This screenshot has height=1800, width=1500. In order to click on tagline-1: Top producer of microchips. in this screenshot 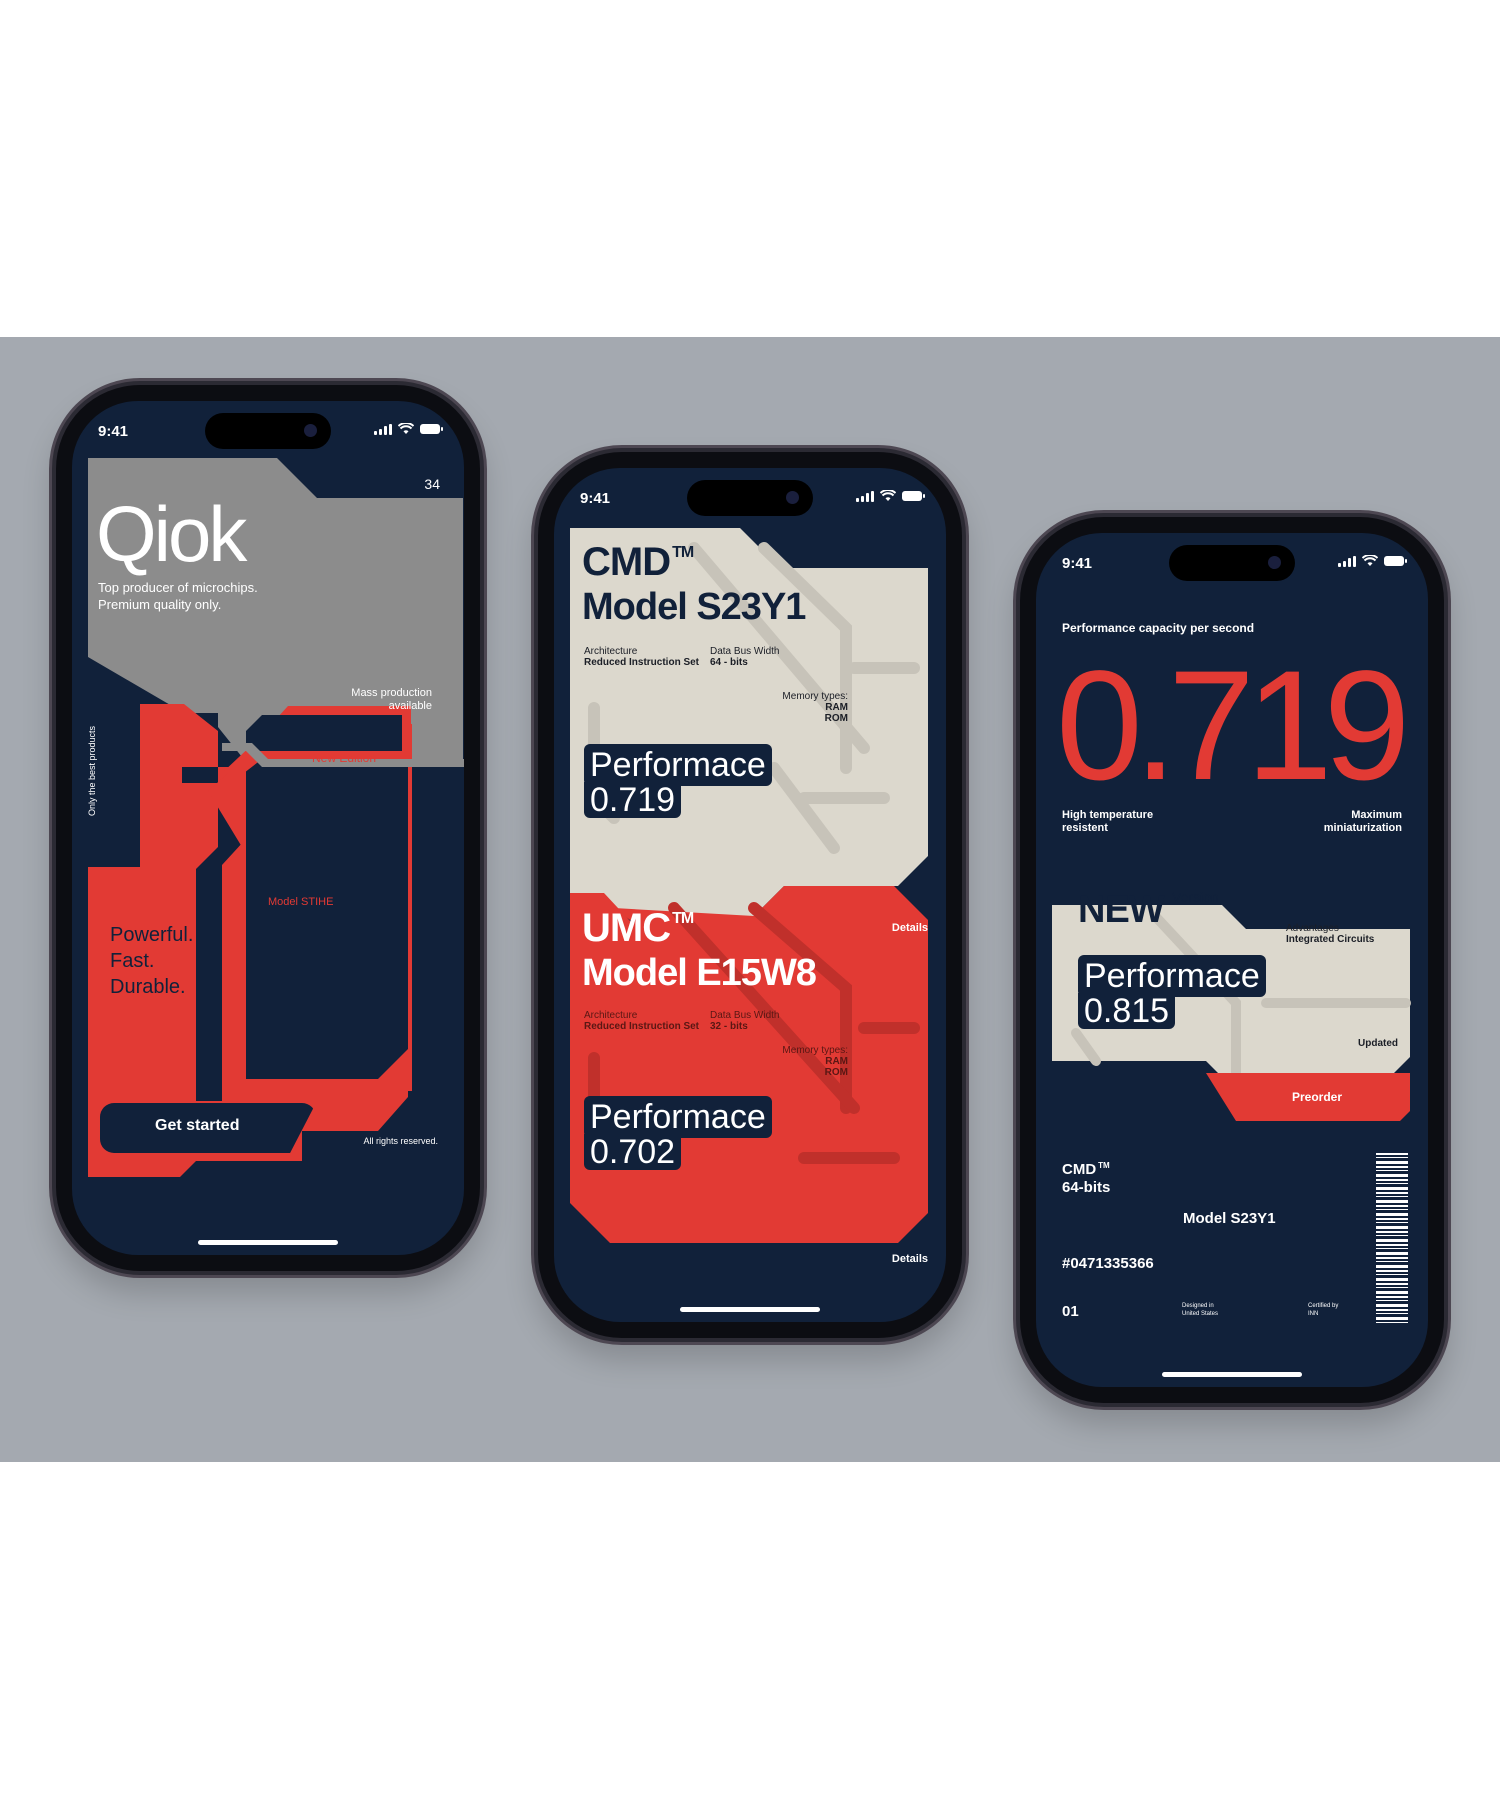, I will do `click(178, 587)`.